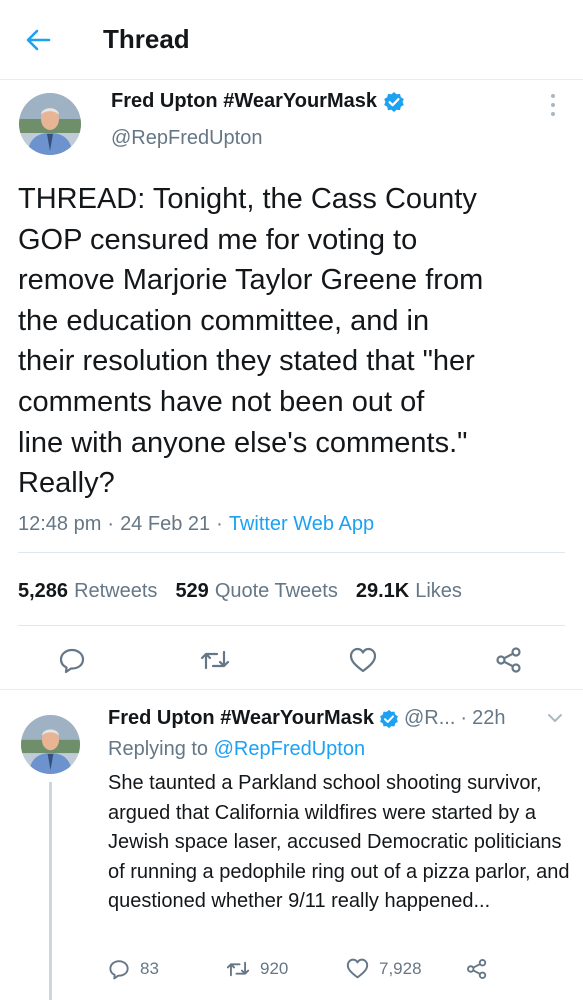 The image size is (583, 1000). I want to click on handle: @RepFredUpton, so click(186, 138).